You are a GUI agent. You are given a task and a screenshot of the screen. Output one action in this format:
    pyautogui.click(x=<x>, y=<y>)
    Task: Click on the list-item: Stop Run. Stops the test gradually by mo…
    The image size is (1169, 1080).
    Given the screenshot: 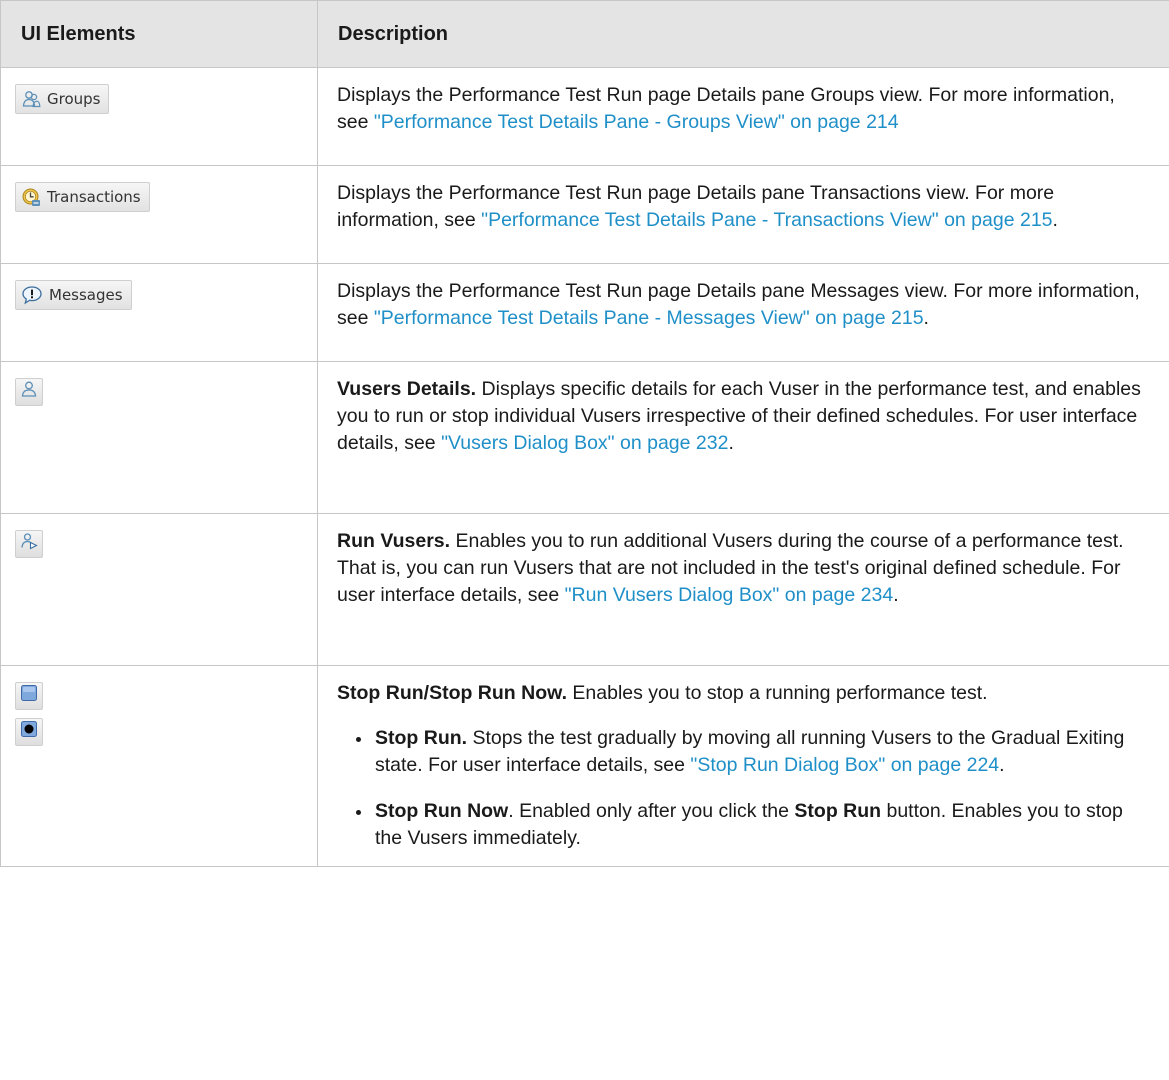 What is the action you would take?
    pyautogui.click(x=752, y=752)
    